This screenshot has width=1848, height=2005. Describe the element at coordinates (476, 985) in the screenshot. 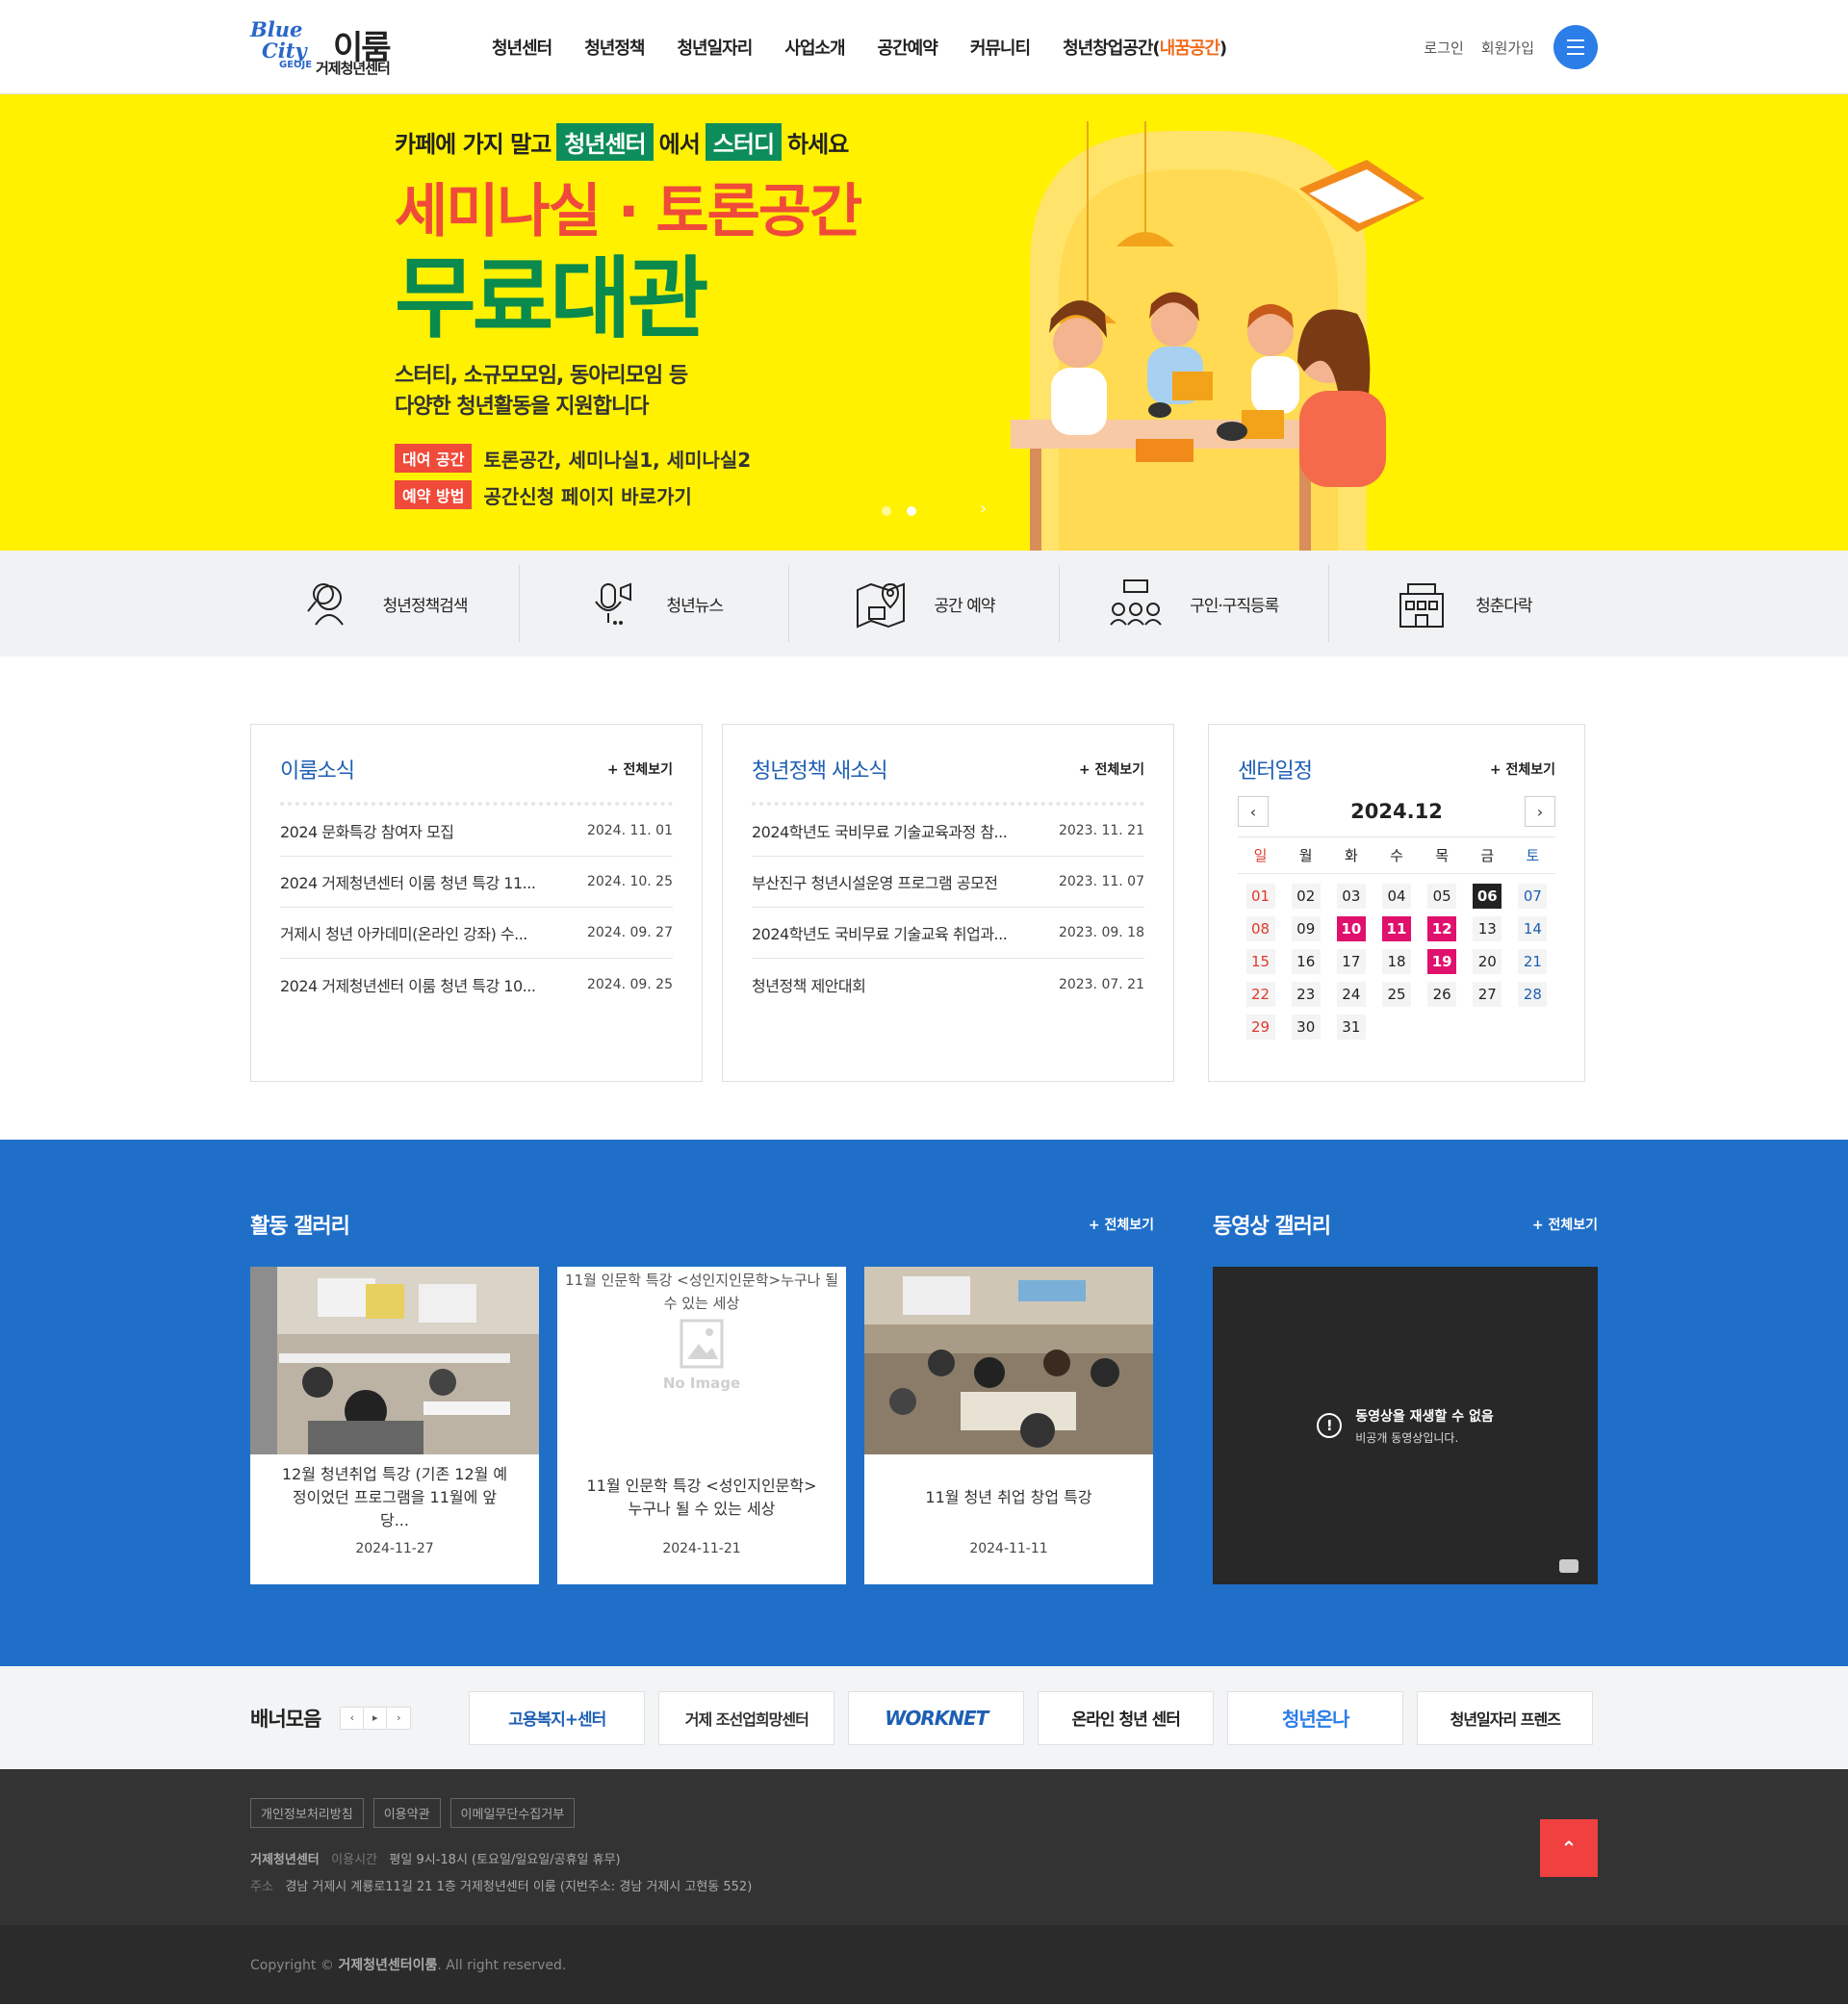

I see `list-item: 2024 거제청년센터 이룸 청년 특강 10... 2024. 09. 25` at that location.